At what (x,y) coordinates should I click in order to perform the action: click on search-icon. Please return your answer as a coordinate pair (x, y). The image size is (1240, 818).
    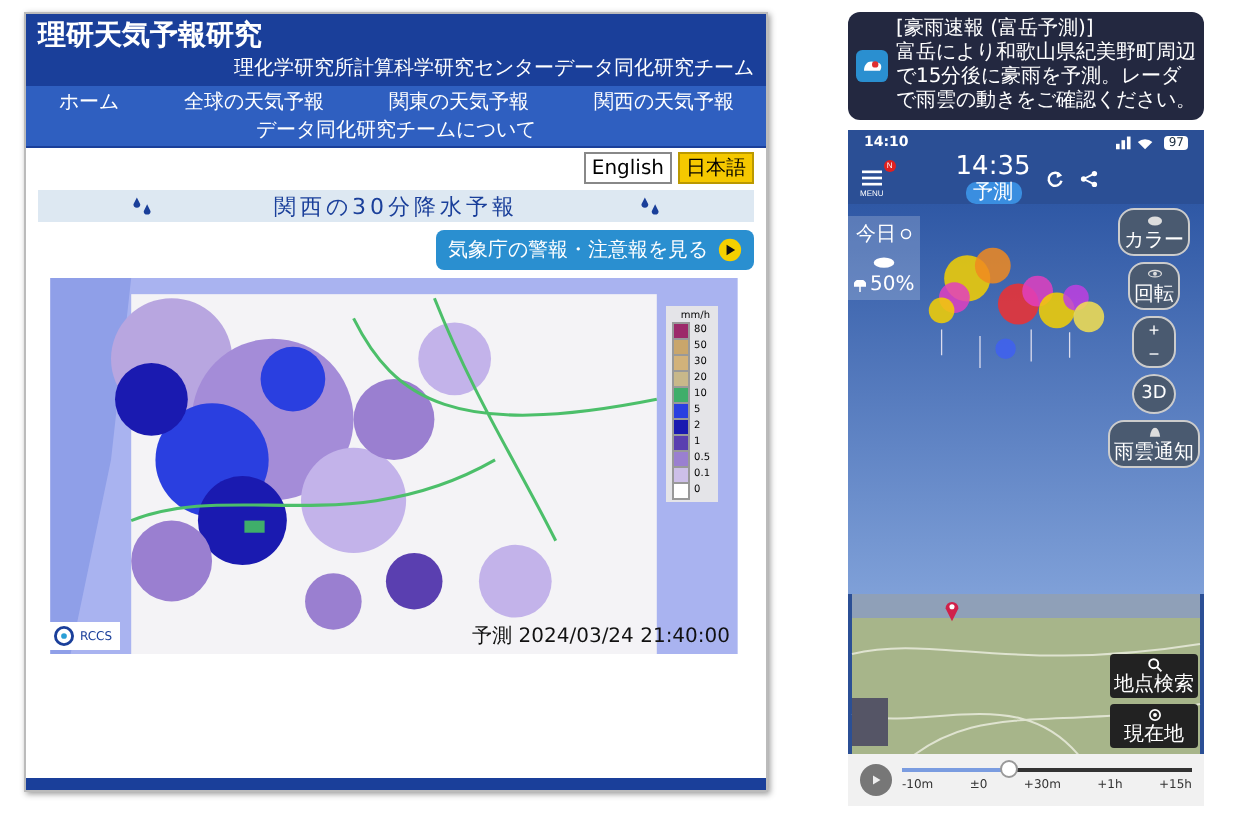
    Looking at the image, I should click on (1154, 665).